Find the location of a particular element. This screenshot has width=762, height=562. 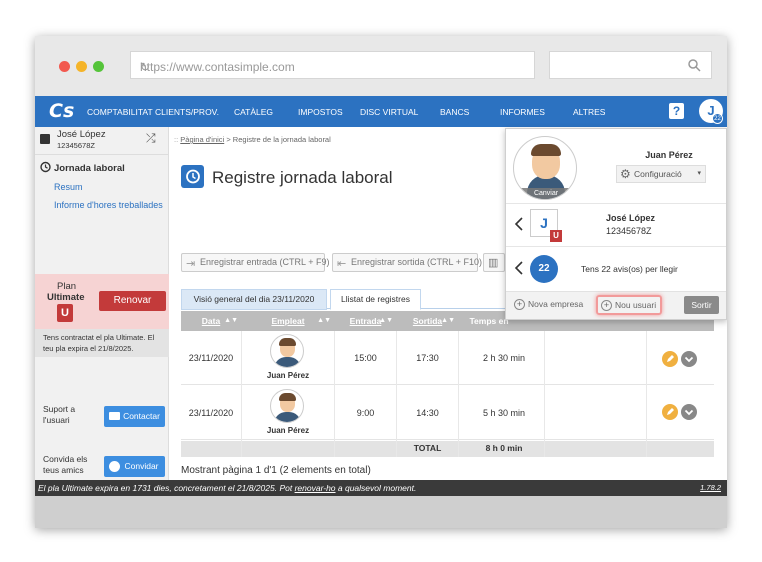

sidebar-user-id: 12345678Z is located at coordinates (76, 145).